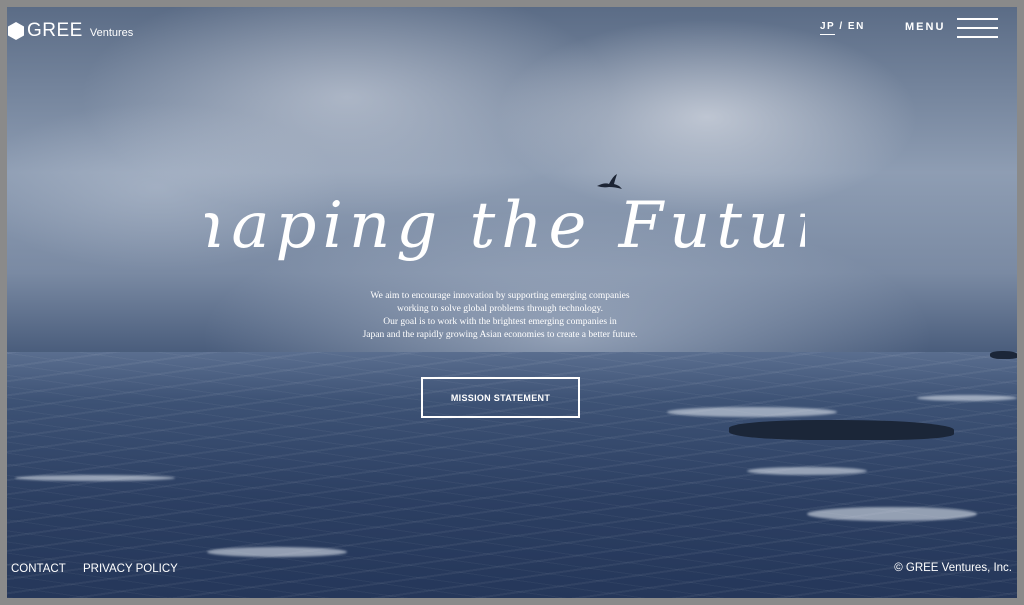 This screenshot has height=605, width=1024. I want to click on contact-link: CONTACT, so click(38, 569).